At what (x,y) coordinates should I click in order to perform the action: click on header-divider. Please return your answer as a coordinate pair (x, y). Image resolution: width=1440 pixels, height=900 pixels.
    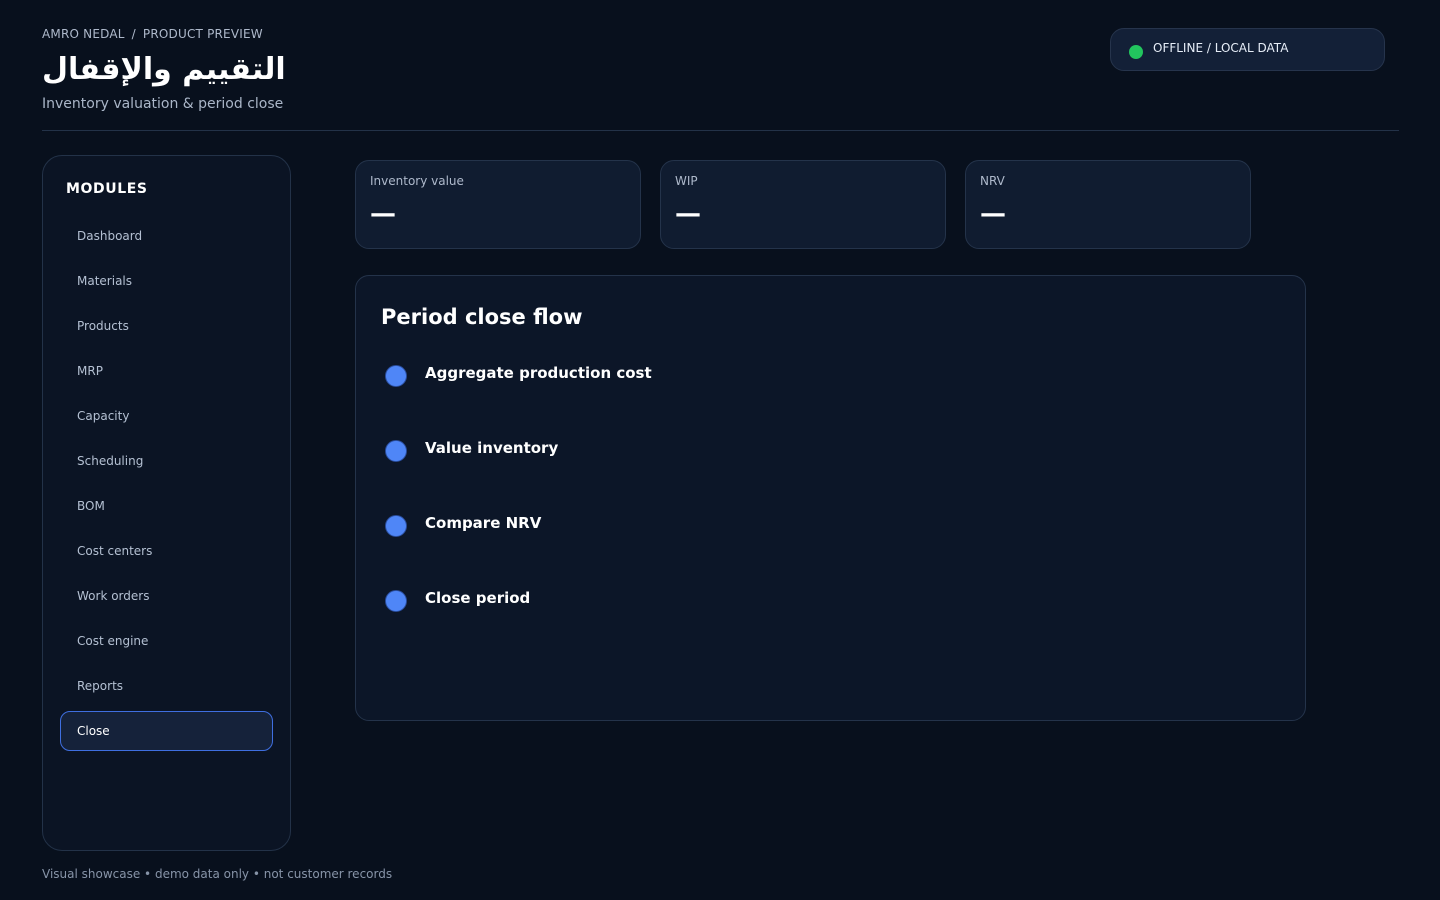
    Looking at the image, I should click on (720, 130).